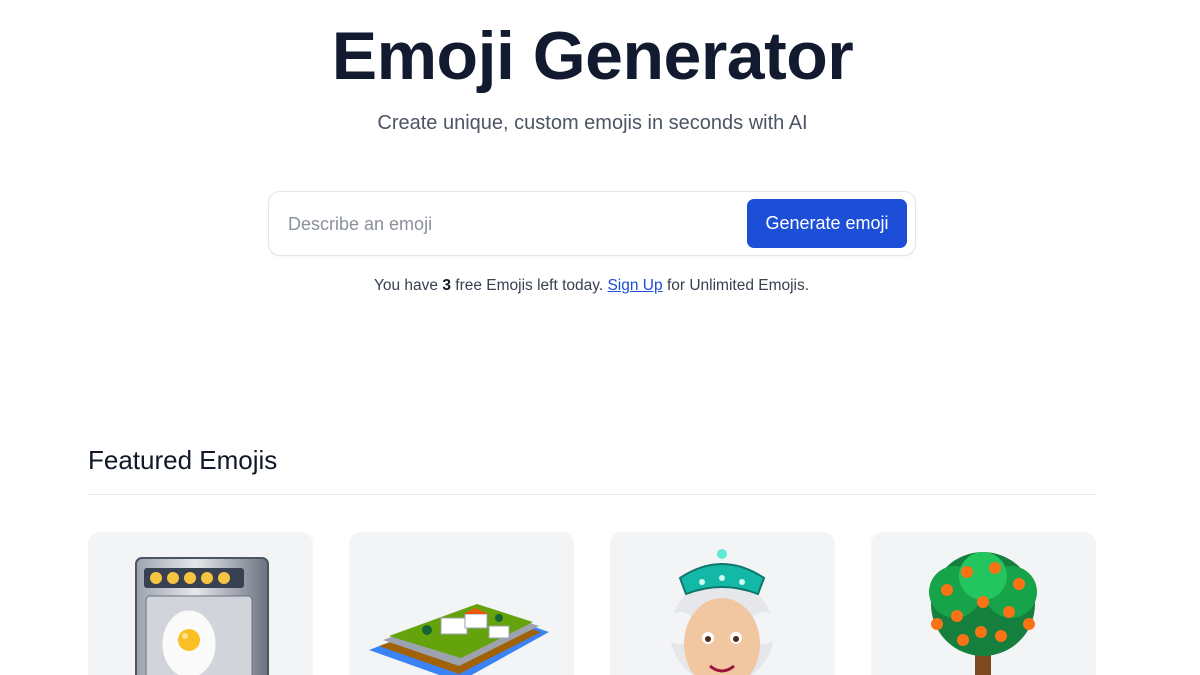 Image resolution: width=1200 pixels, height=675 pixels. Describe the element at coordinates (459, 639) in the screenshot. I see `island-villa-emoji` at that location.